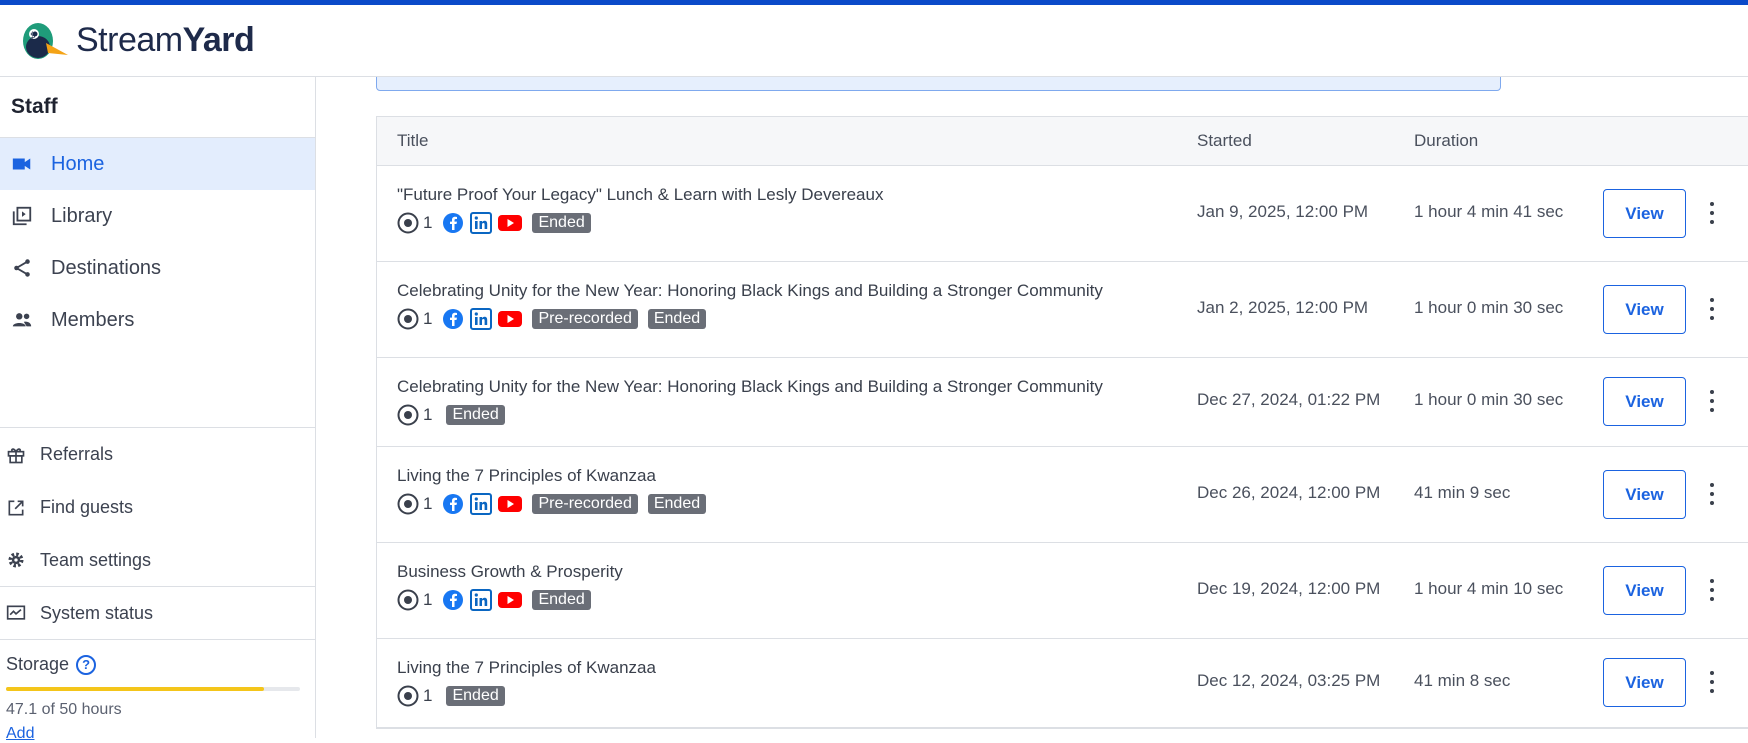  I want to click on duration: 41 min 9 sec, so click(1462, 492).